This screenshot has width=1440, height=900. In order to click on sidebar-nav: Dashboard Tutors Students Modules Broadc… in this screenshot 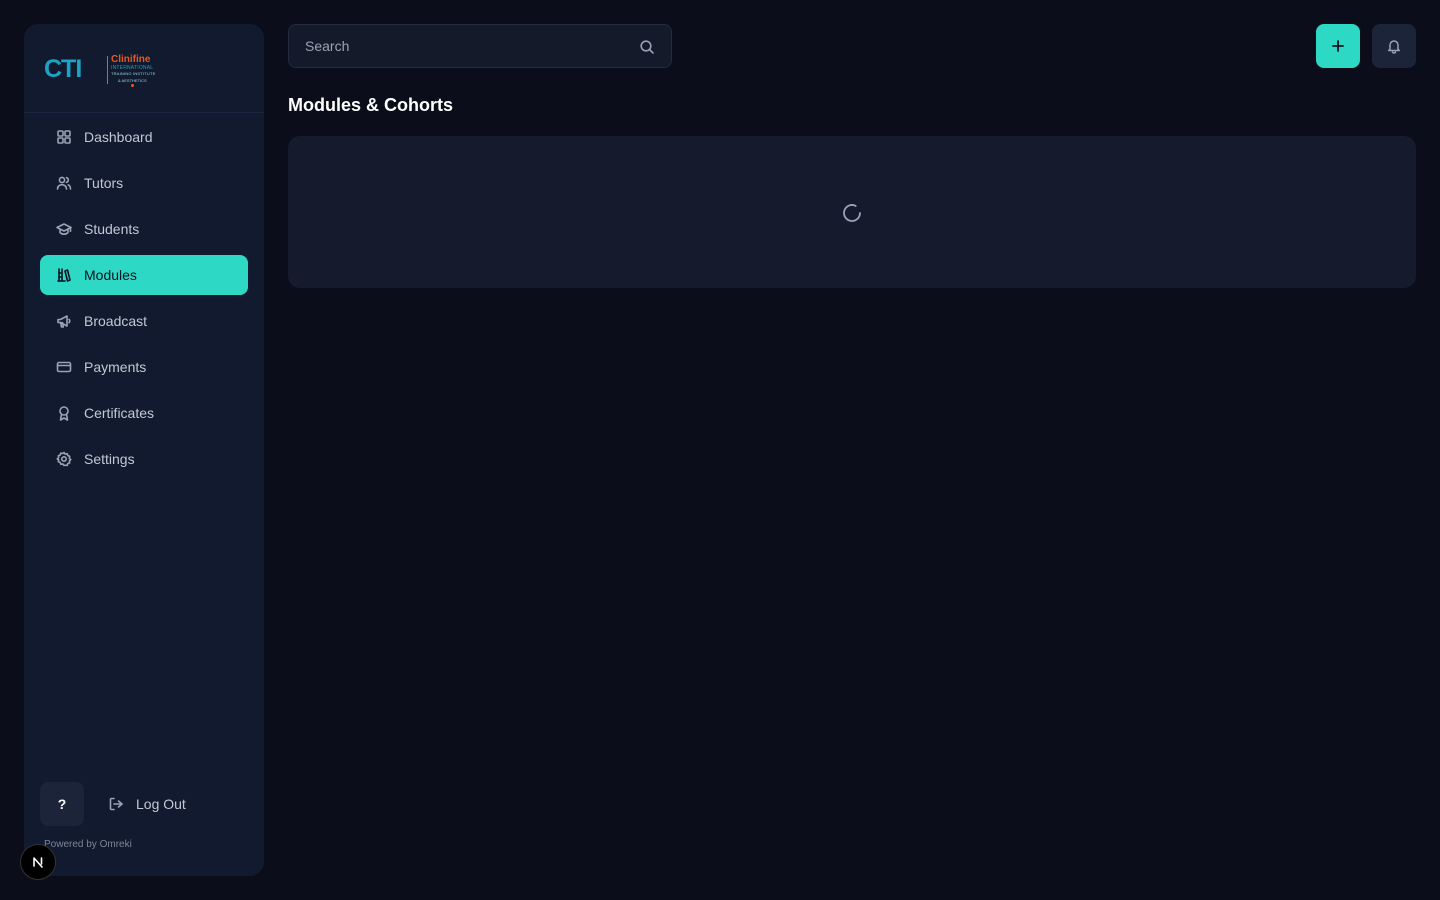, I will do `click(144, 299)`.